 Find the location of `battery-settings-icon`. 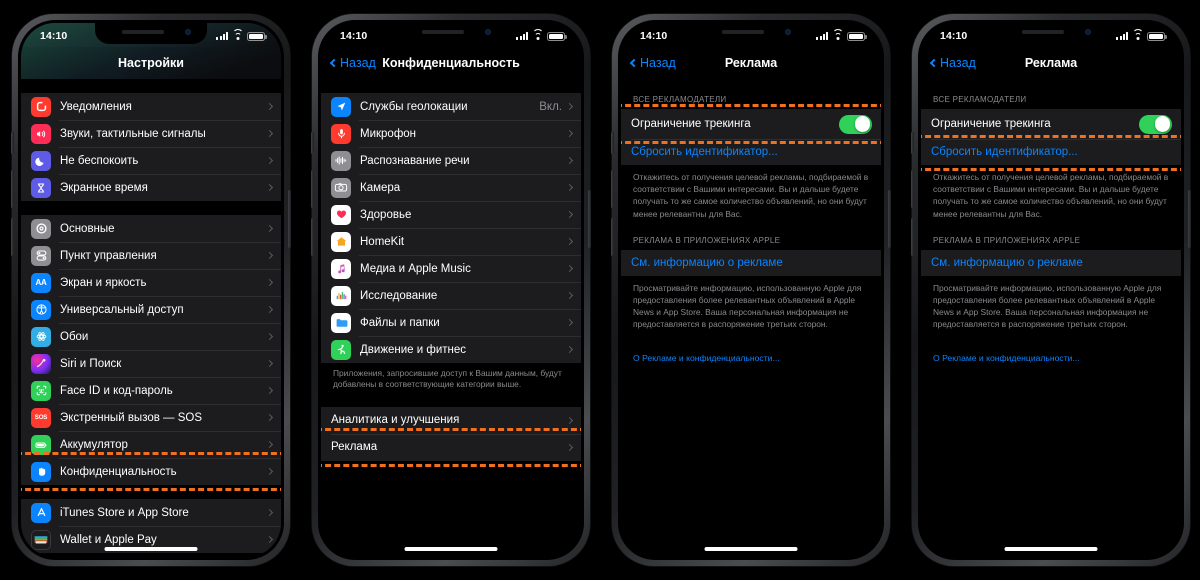

battery-settings-icon is located at coordinates (41, 444).